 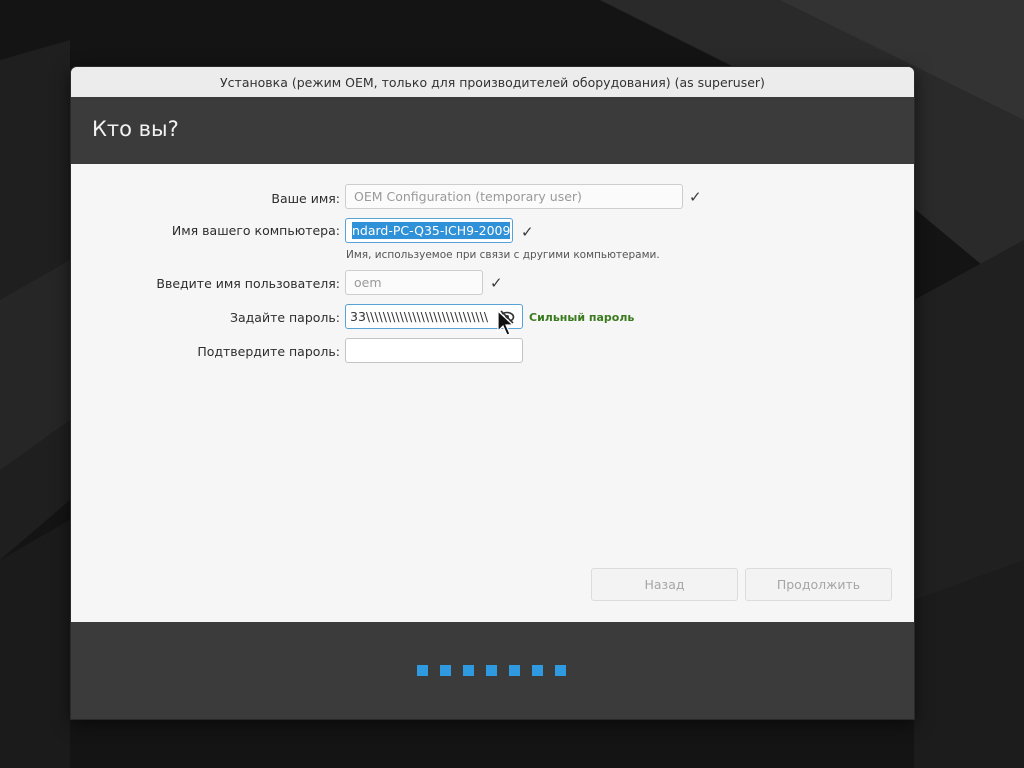 I want to click on password-label: Задайте пароль:, so click(x=284, y=317).